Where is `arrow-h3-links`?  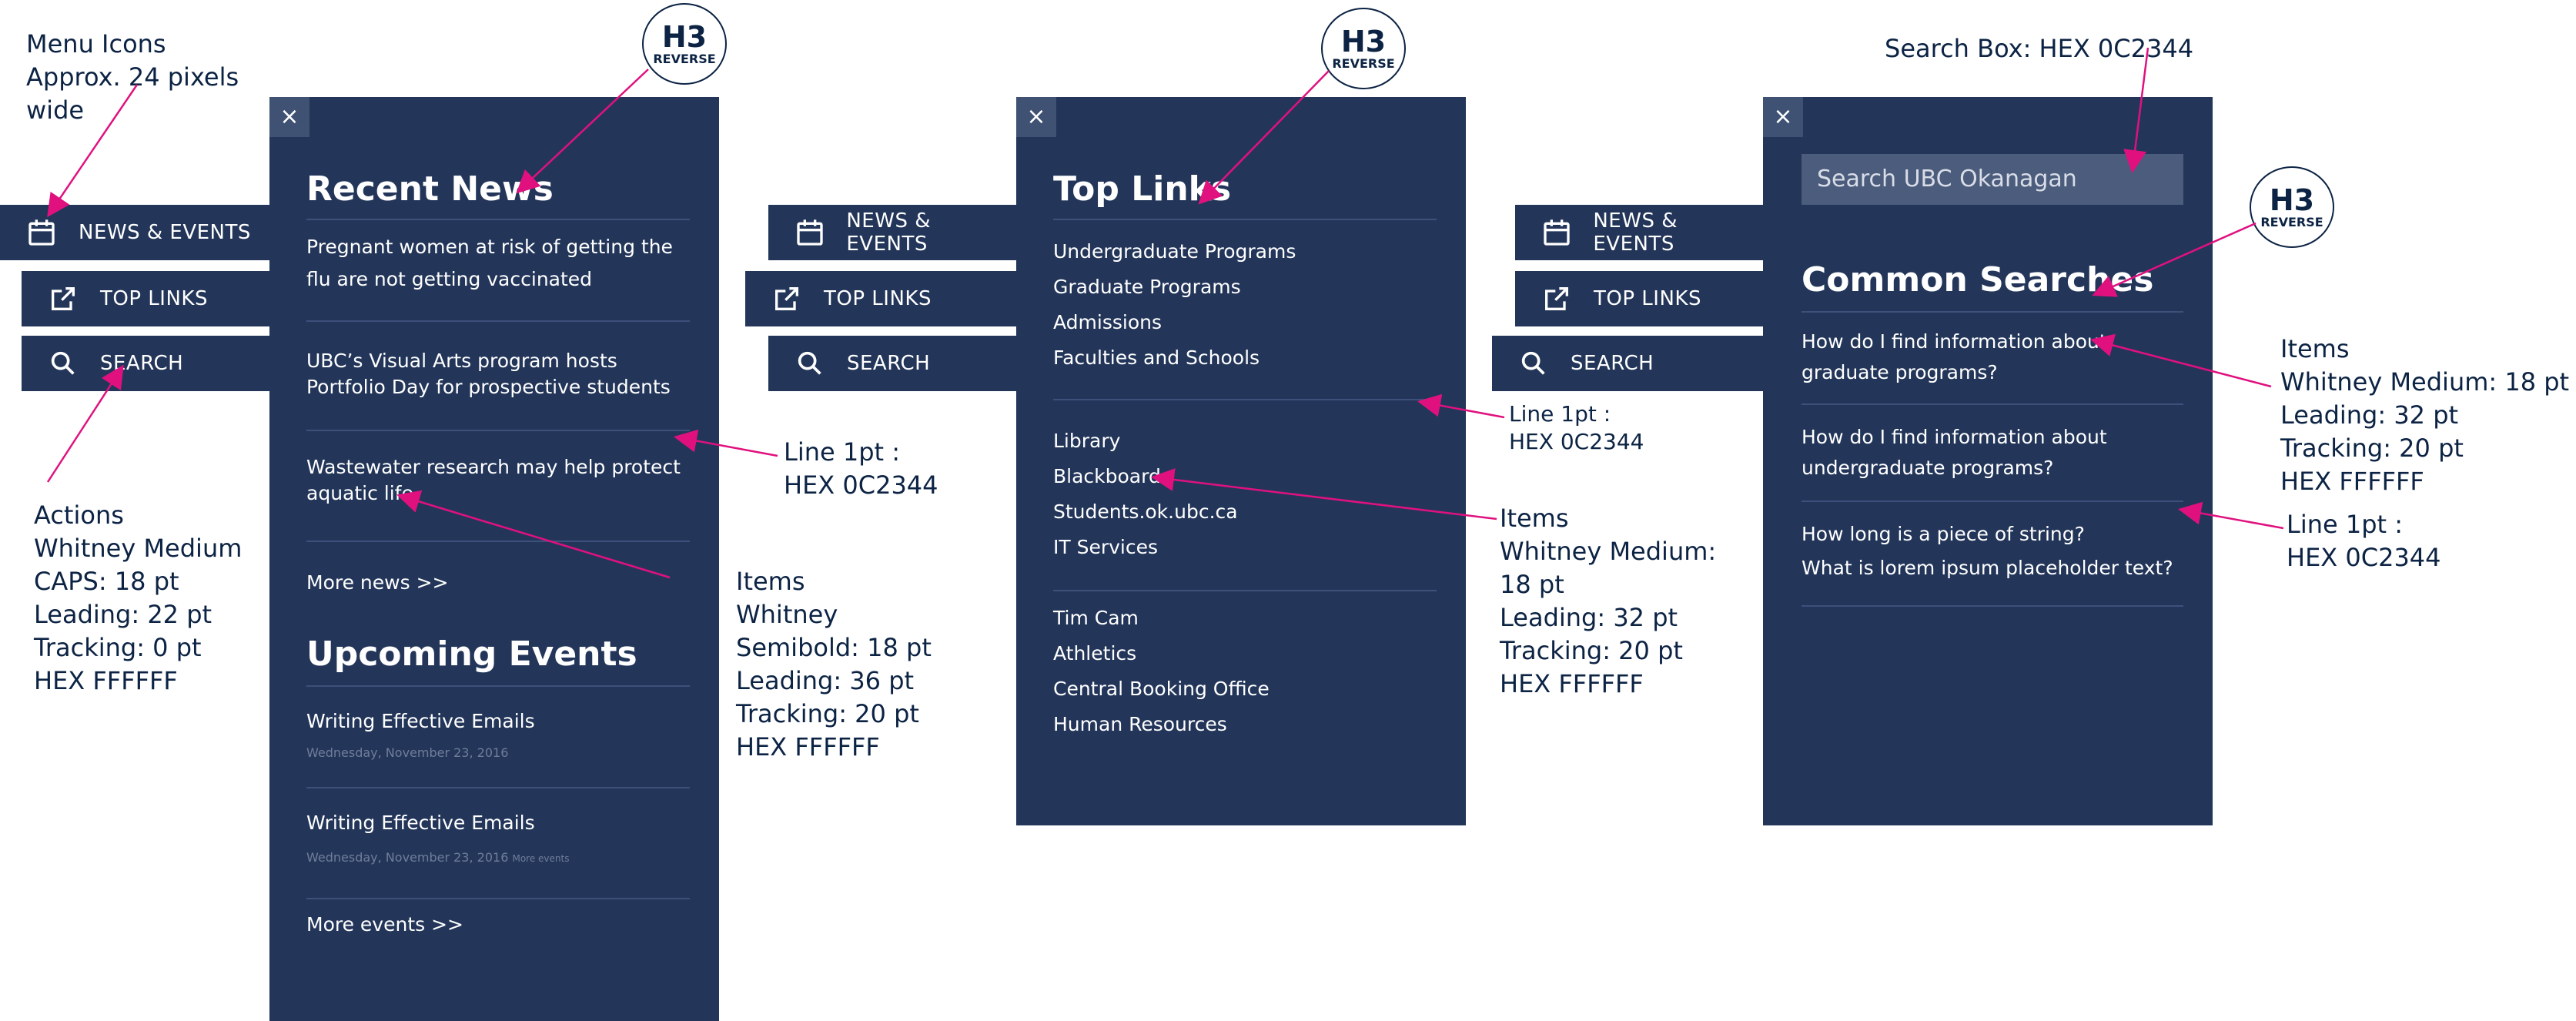
arrow-h3-links is located at coordinates (1264, 137).